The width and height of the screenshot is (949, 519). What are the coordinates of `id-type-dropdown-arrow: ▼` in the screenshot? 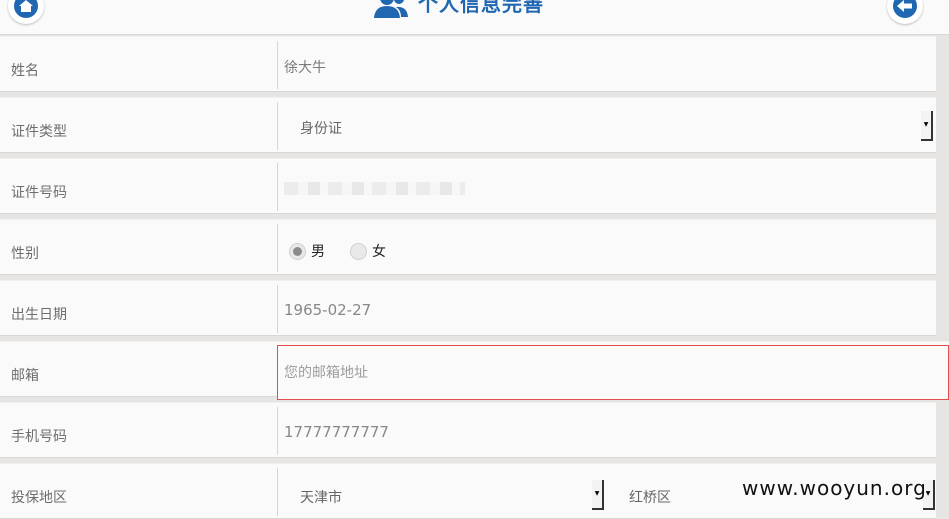 It's located at (927, 126).